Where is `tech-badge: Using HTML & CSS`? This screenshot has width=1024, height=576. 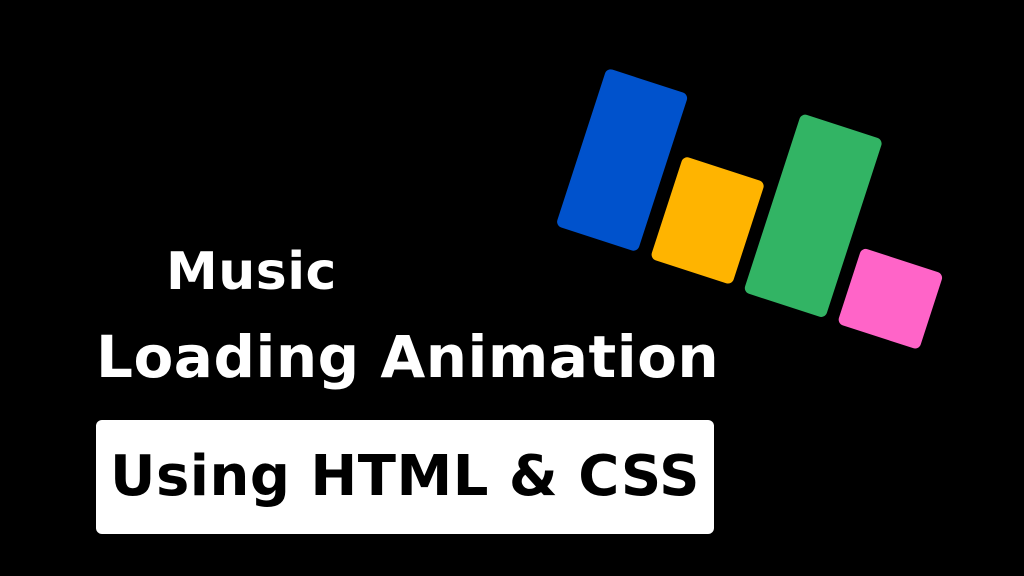
tech-badge: Using HTML & CSS is located at coordinates (405, 477).